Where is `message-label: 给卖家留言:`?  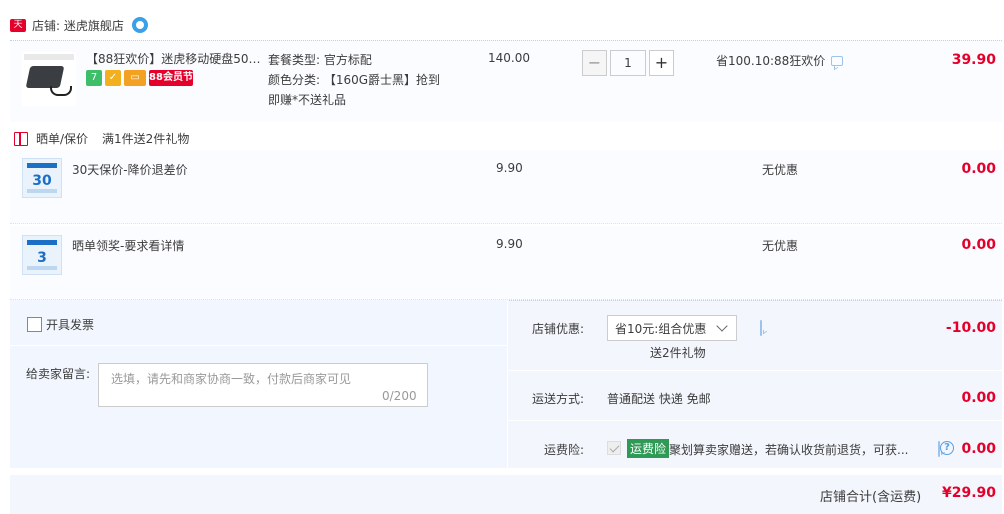 message-label: 给卖家留言: is located at coordinates (58, 374).